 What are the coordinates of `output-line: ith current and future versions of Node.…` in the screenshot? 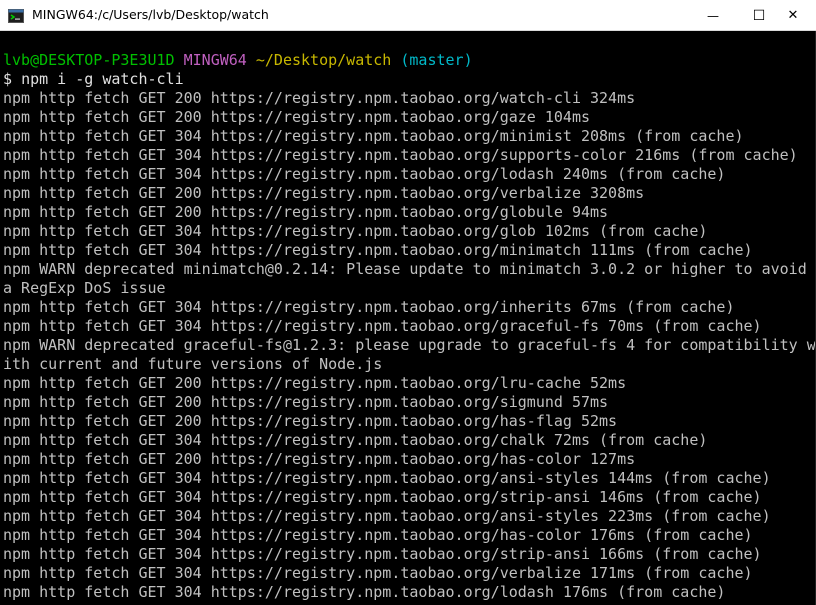 It's located at (193, 364).